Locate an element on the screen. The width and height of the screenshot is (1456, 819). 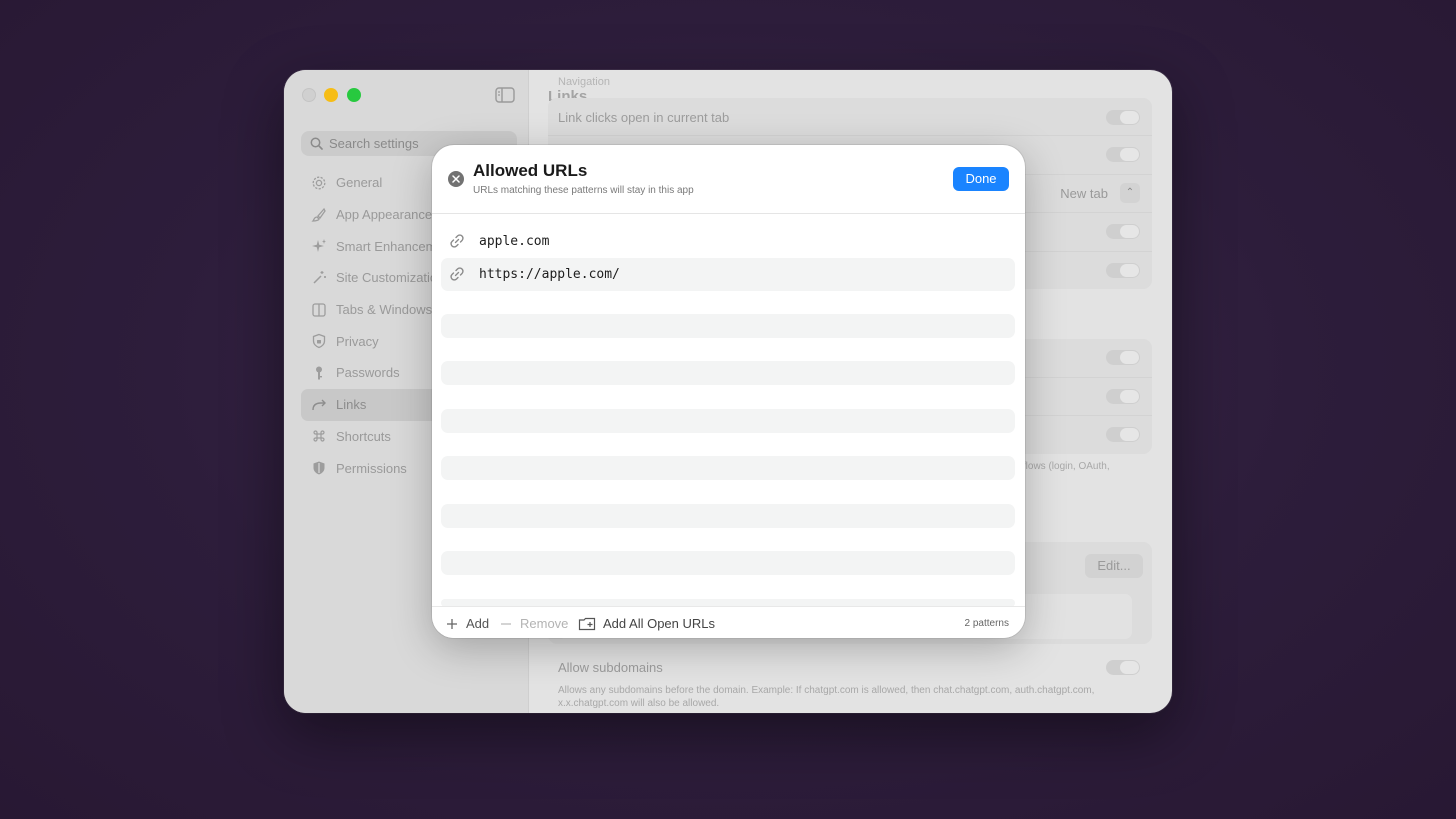
window-close-button is located at coordinates (309, 95).